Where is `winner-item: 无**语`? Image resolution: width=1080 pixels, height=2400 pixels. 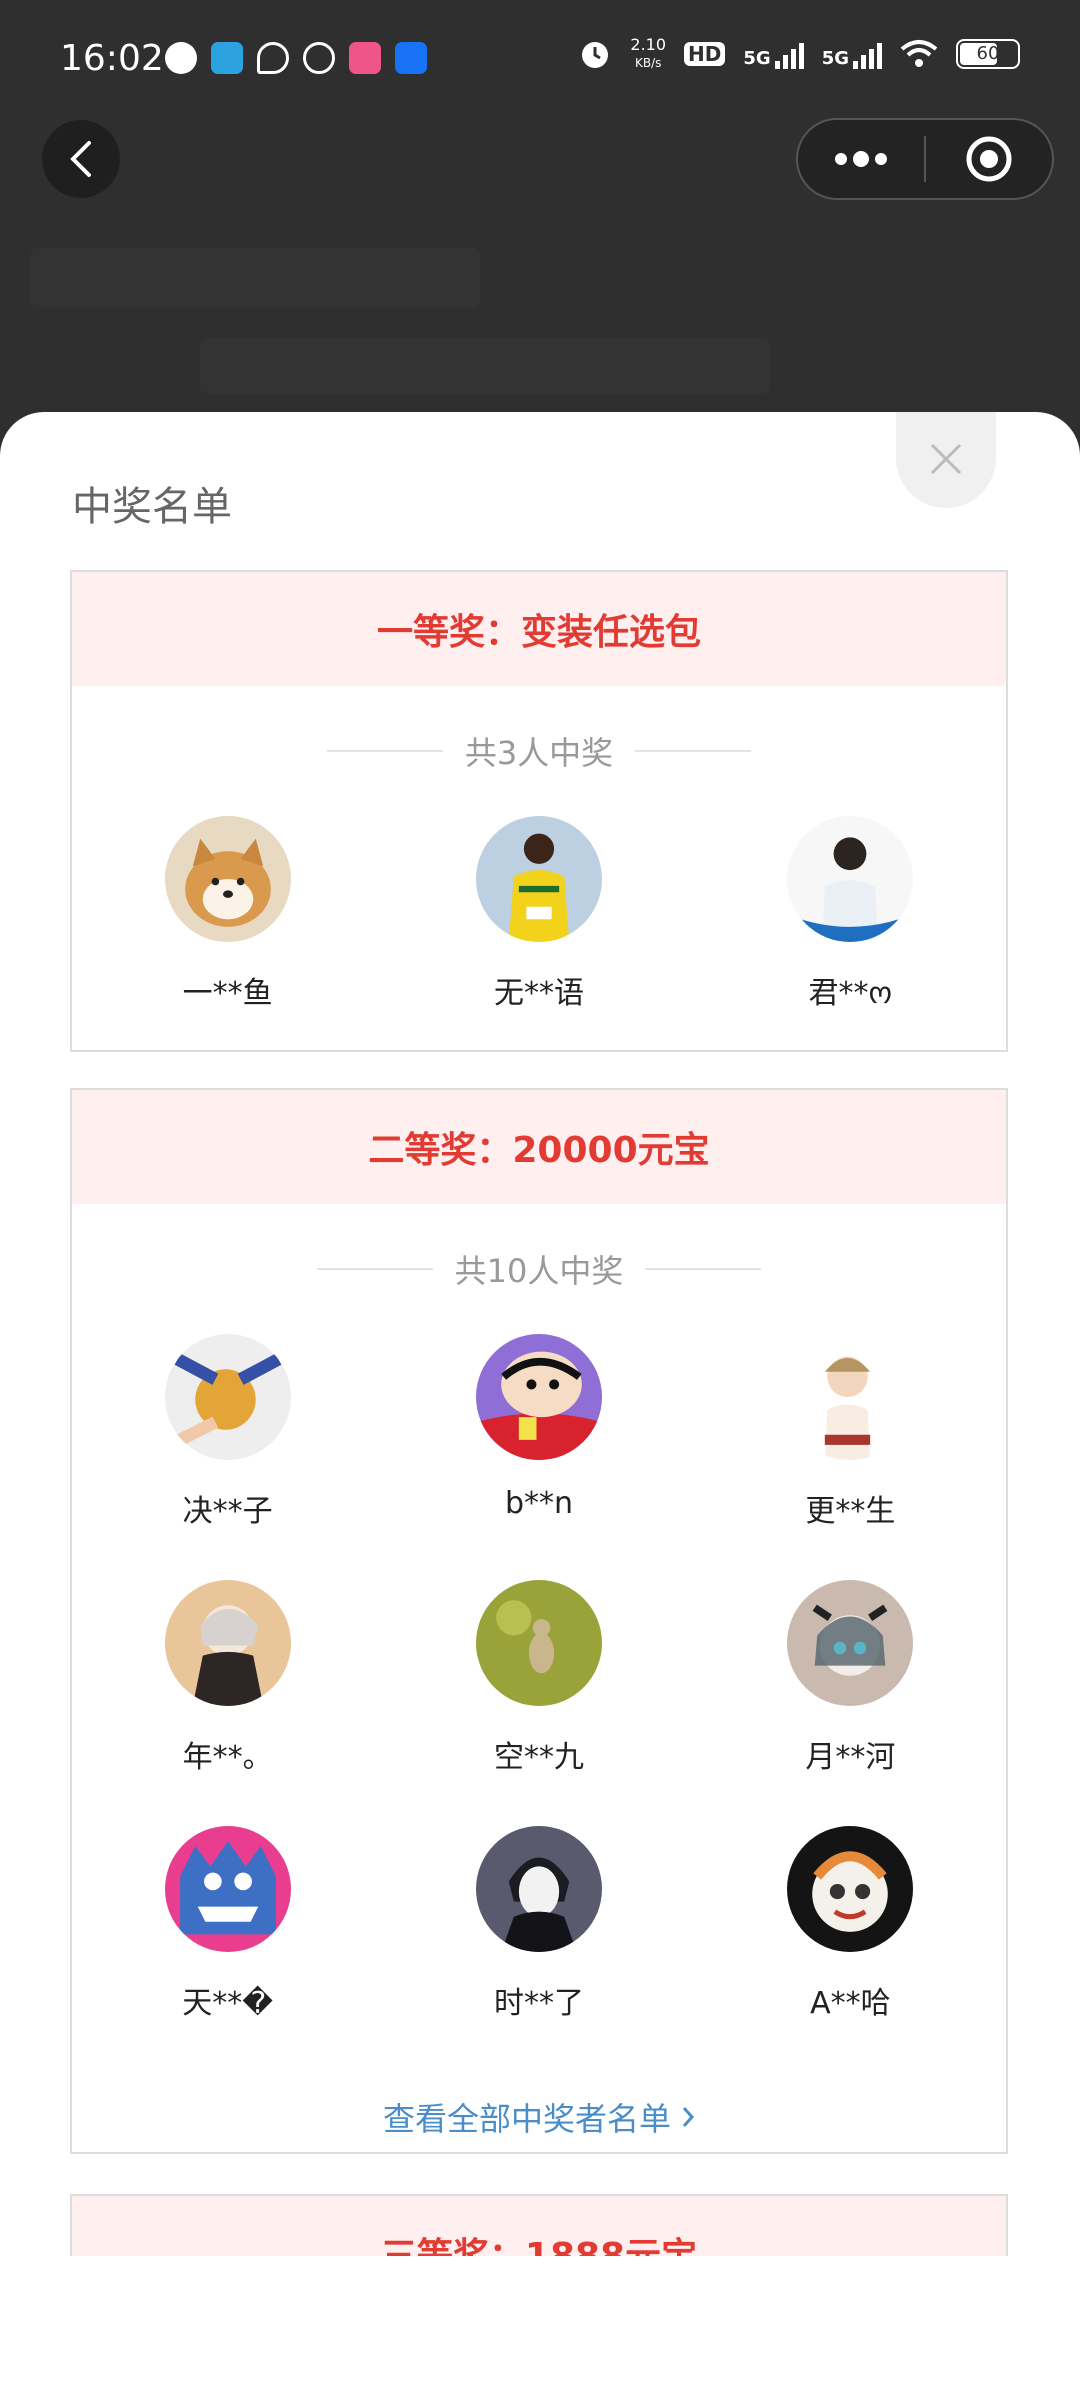 winner-item: 无**语 is located at coordinates (538, 939).